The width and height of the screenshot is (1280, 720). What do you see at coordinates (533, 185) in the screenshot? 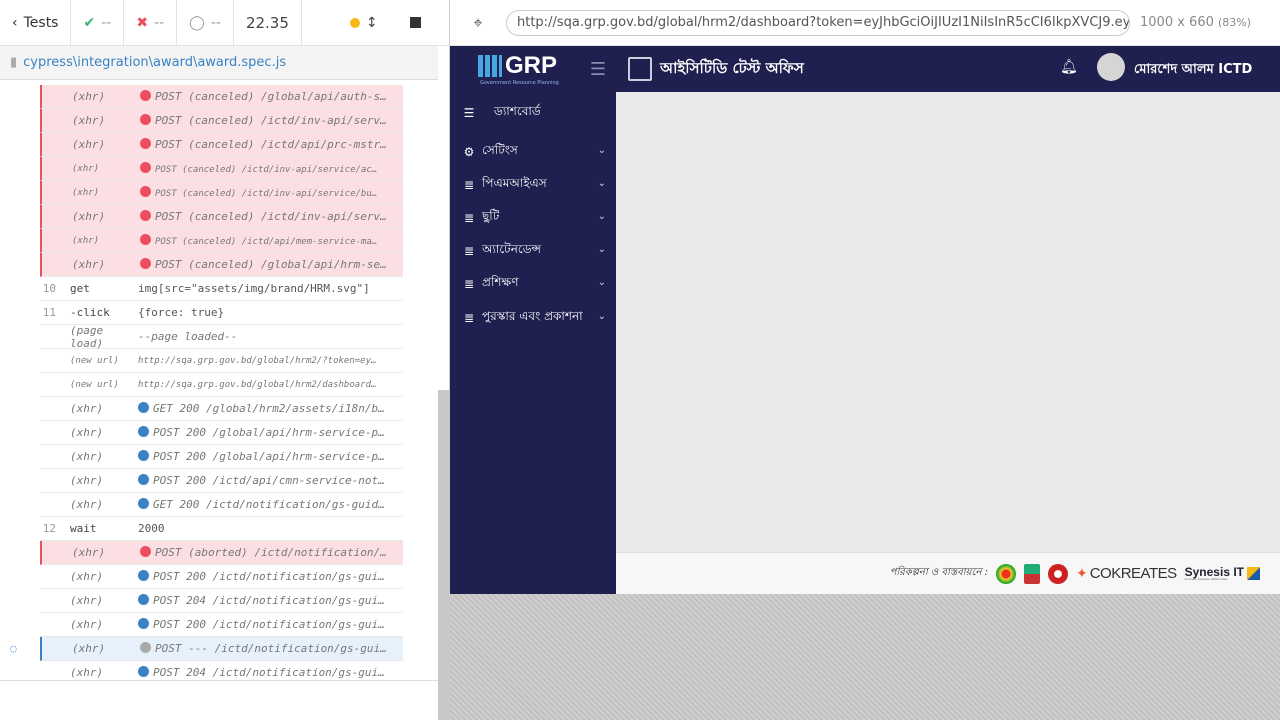
I see `sidebar-item: ≣ পিএমআইএস ⌄` at bounding box center [533, 185].